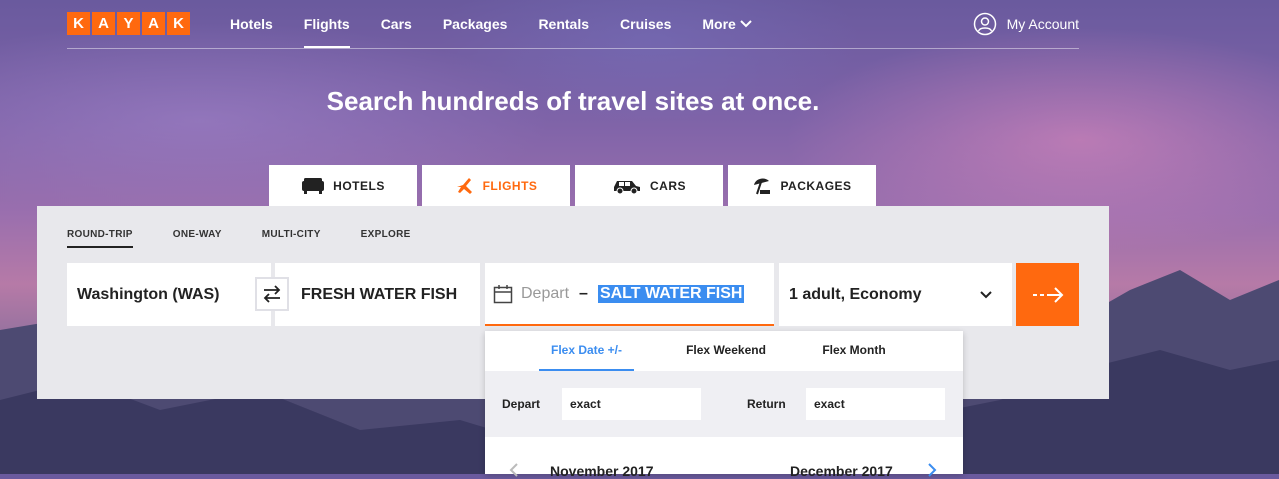 The height and width of the screenshot is (479, 1279). I want to click on swap-icon, so click(272, 294).